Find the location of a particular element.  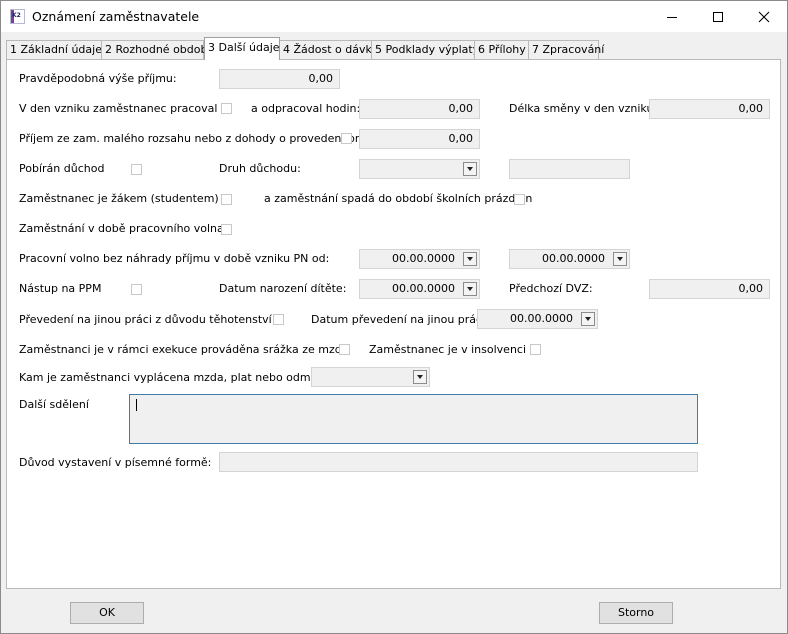

maximize-icon is located at coordinates (718, 16).